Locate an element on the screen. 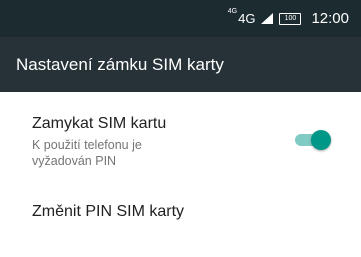  page-title: Nastavení zámku SIM karty is located at coordinates (120, 64).